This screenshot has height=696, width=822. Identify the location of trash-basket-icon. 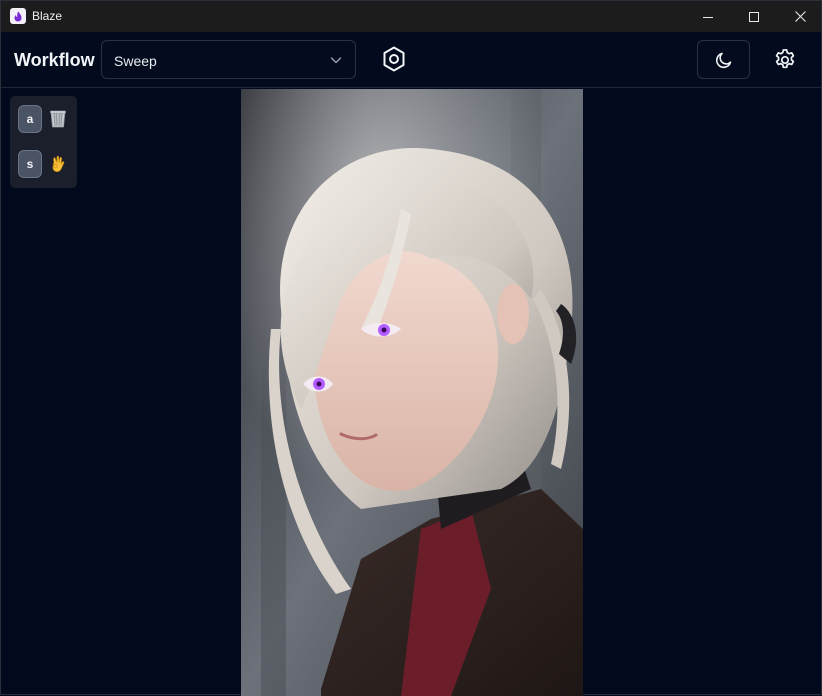
(58, 119).